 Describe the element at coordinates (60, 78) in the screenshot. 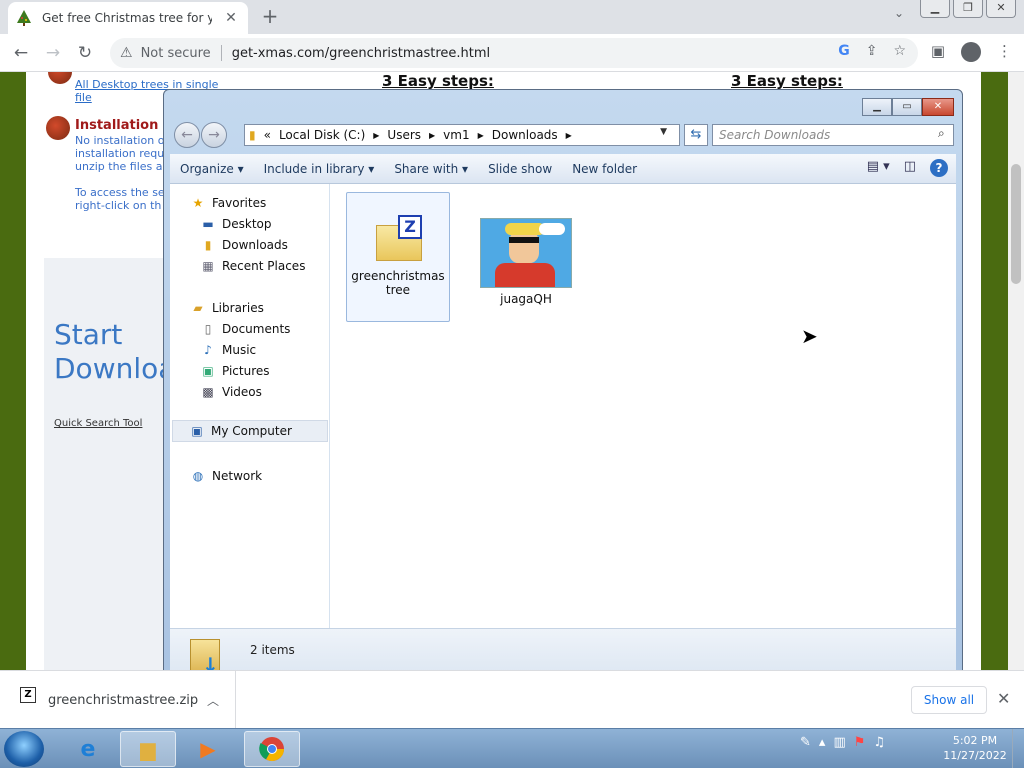

I see `tree-icon` at that location.